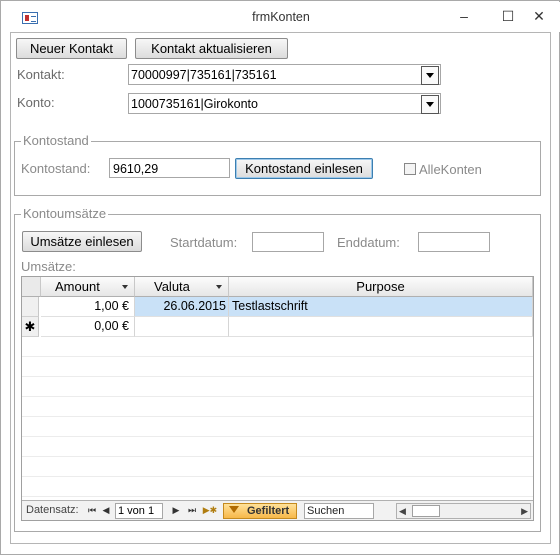  Describe the element at coordinates (125, 287) in the screenshot. I see `amount-filter-arrow-icon` at that location.